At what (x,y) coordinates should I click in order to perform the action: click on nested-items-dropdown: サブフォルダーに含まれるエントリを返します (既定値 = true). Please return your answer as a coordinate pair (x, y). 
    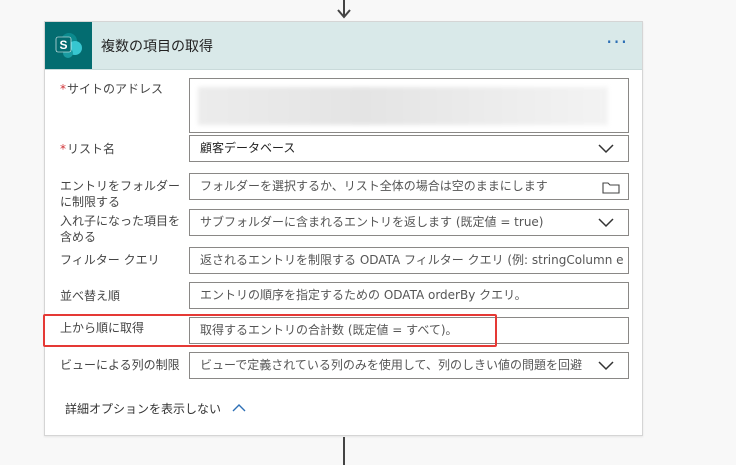
    Looking at the image, I should click on (409, 222).